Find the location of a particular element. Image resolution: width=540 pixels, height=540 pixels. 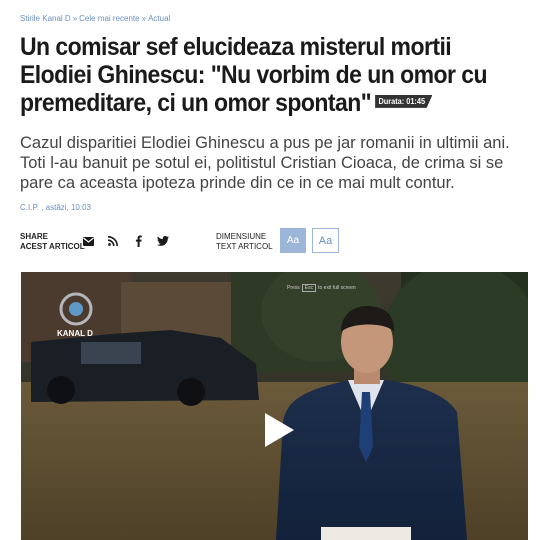

share-icons is located at coordinates (125, 241).